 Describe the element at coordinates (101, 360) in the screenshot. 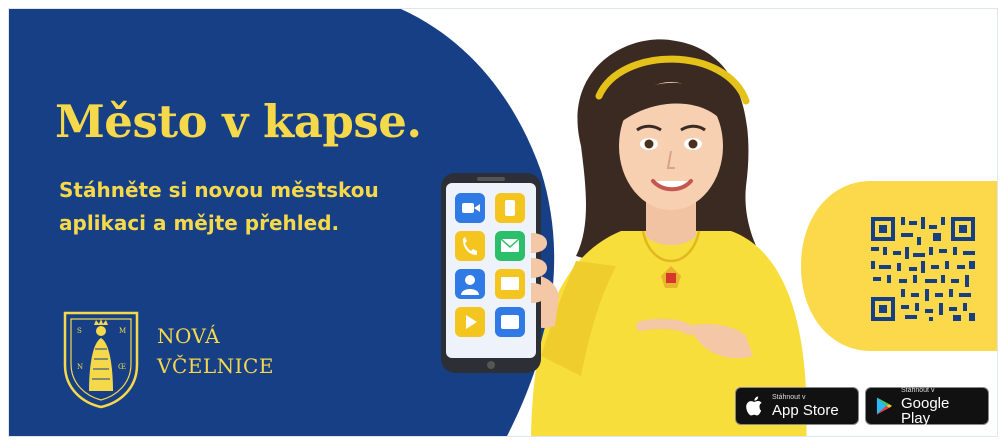

I see `town-crest-logo: S M N Œ` at that location.